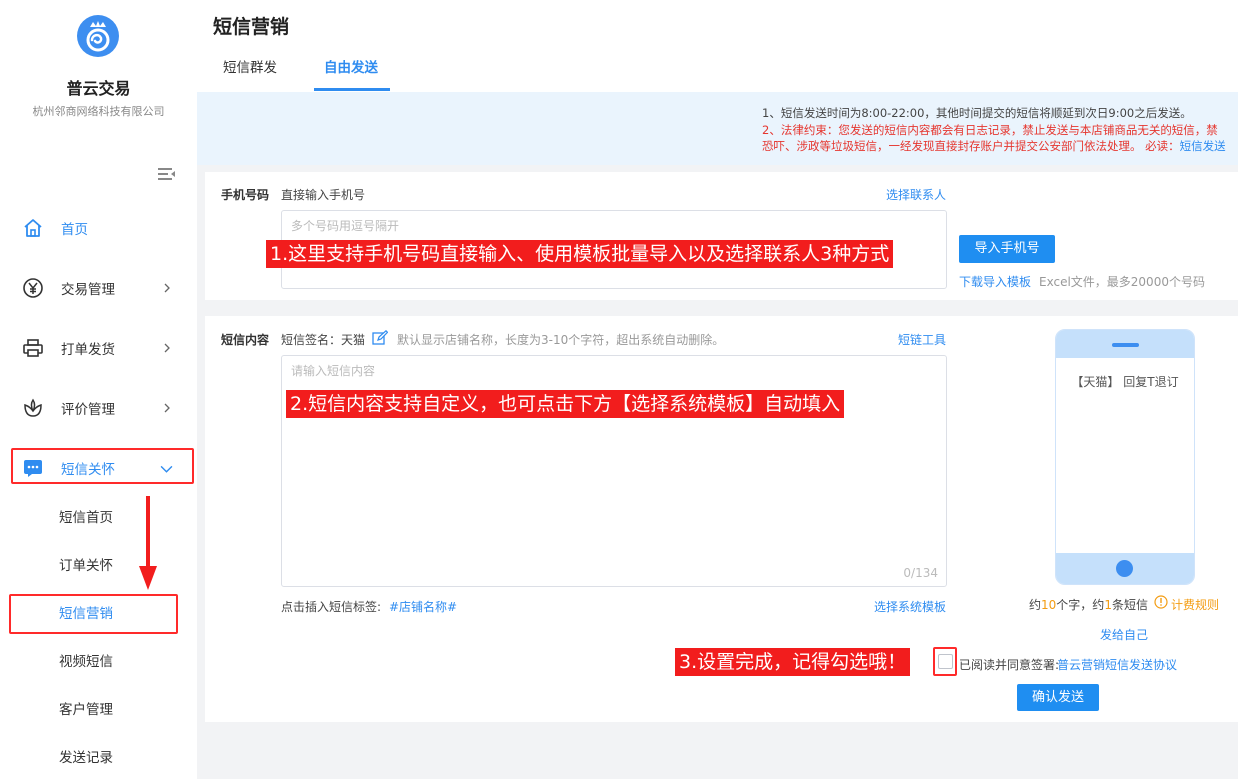 The height and width of the screenshot is (779, 1238). What do you see at coordinates (1203, 146) in the screenshot?
I see `notice-read-link: 短信发送` at bounding box center [1203, 146].